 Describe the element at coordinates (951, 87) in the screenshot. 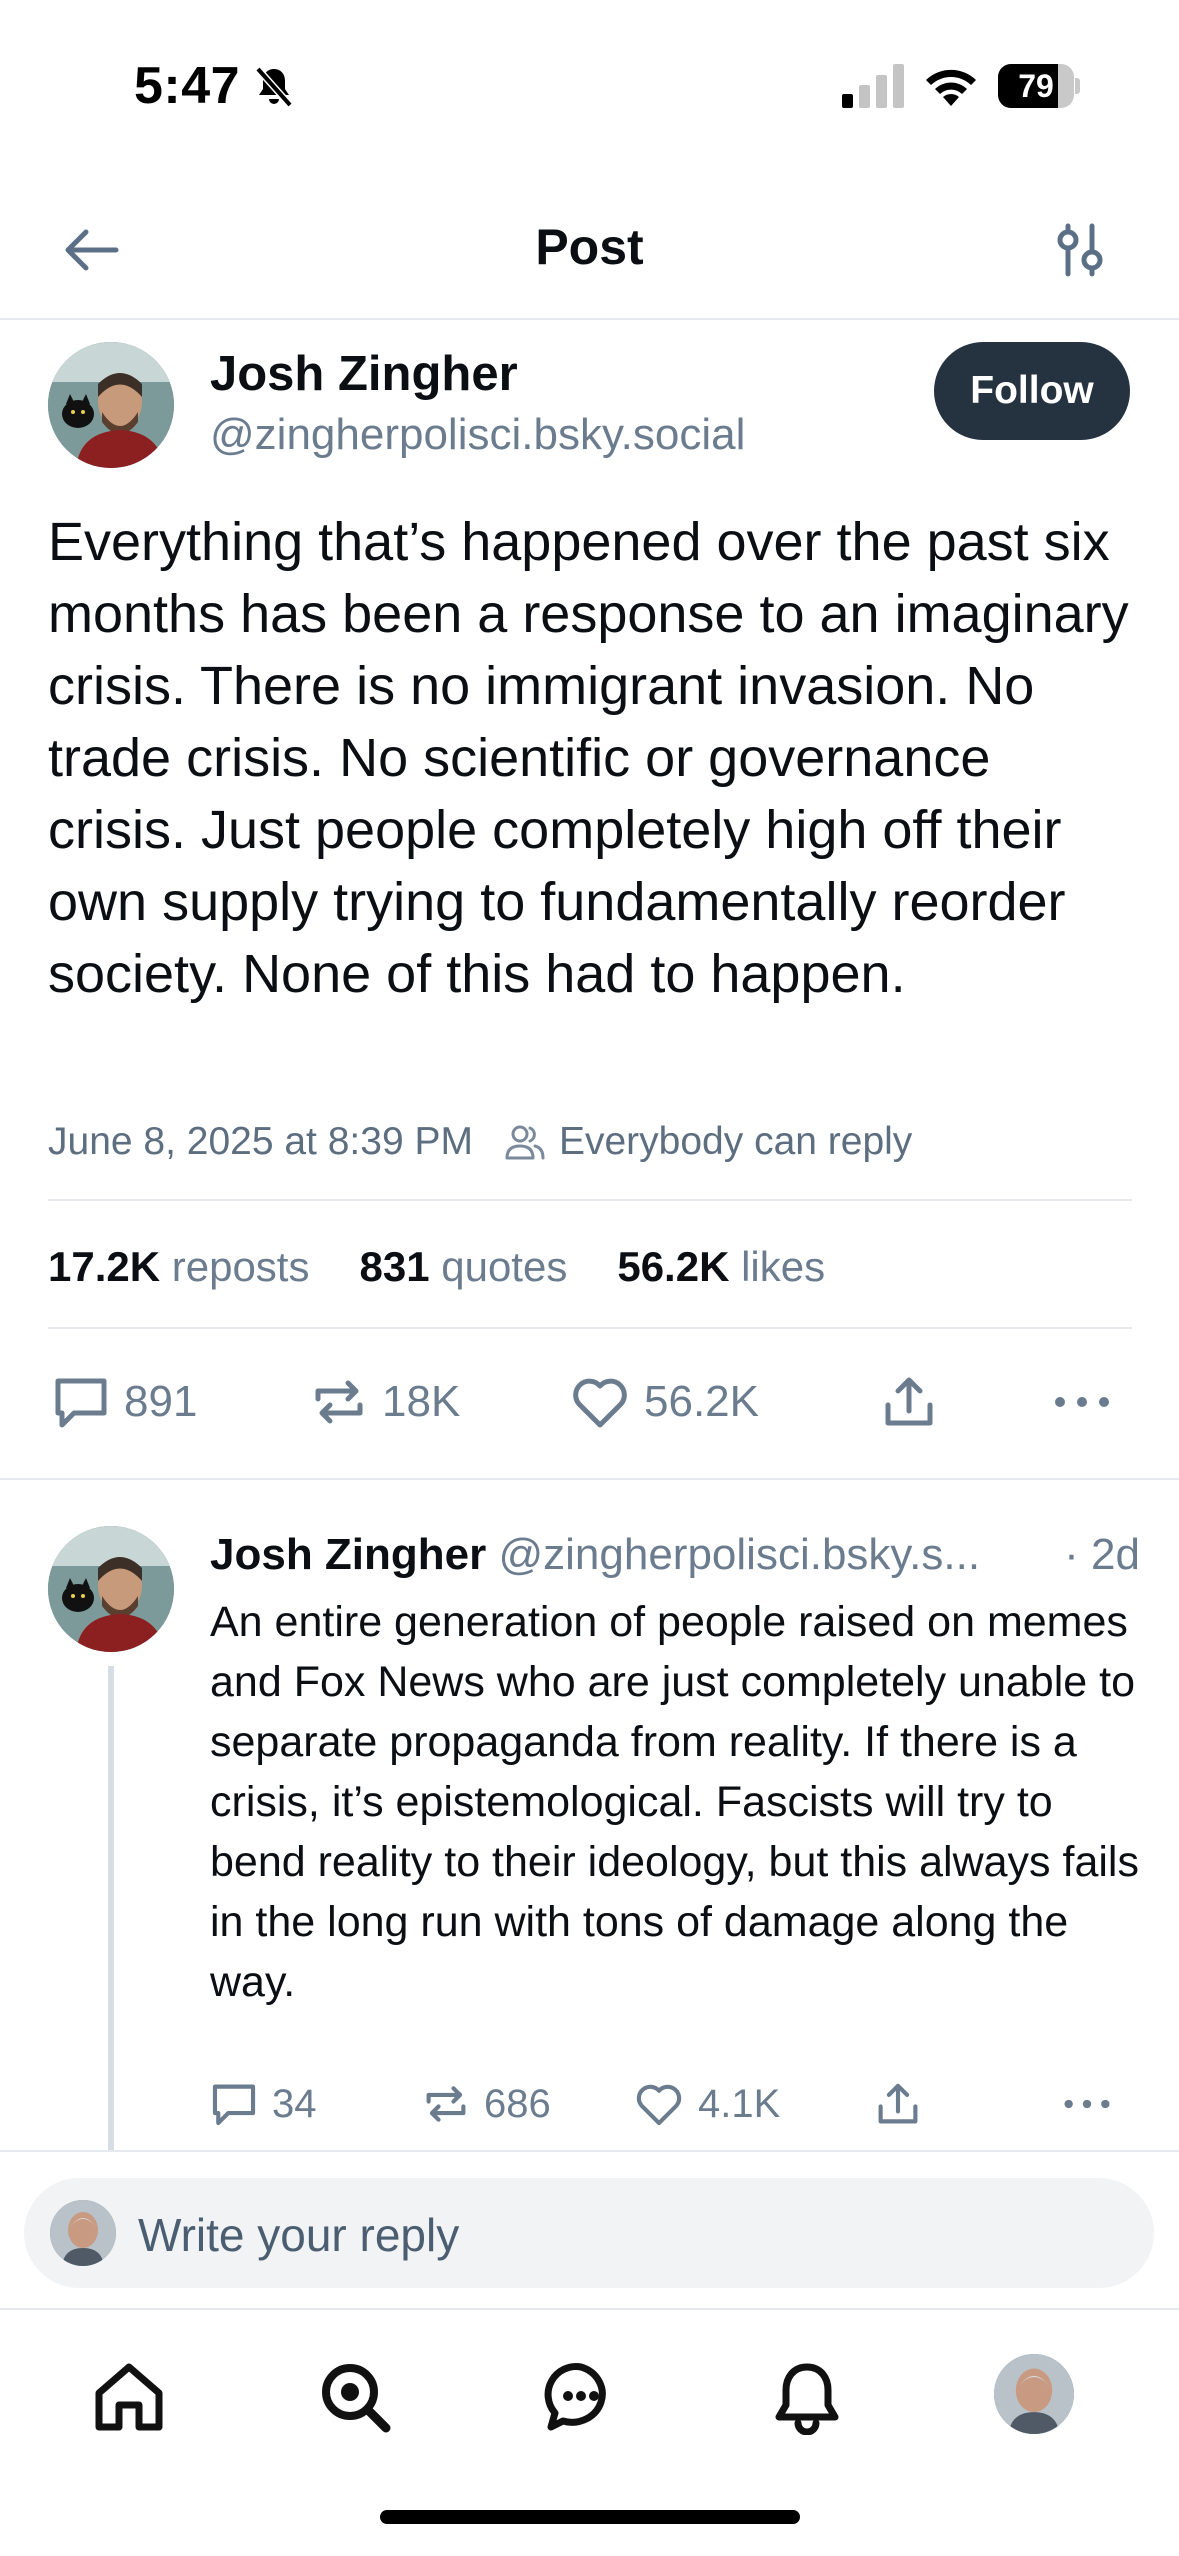

I see `wifi-icon` at that location.